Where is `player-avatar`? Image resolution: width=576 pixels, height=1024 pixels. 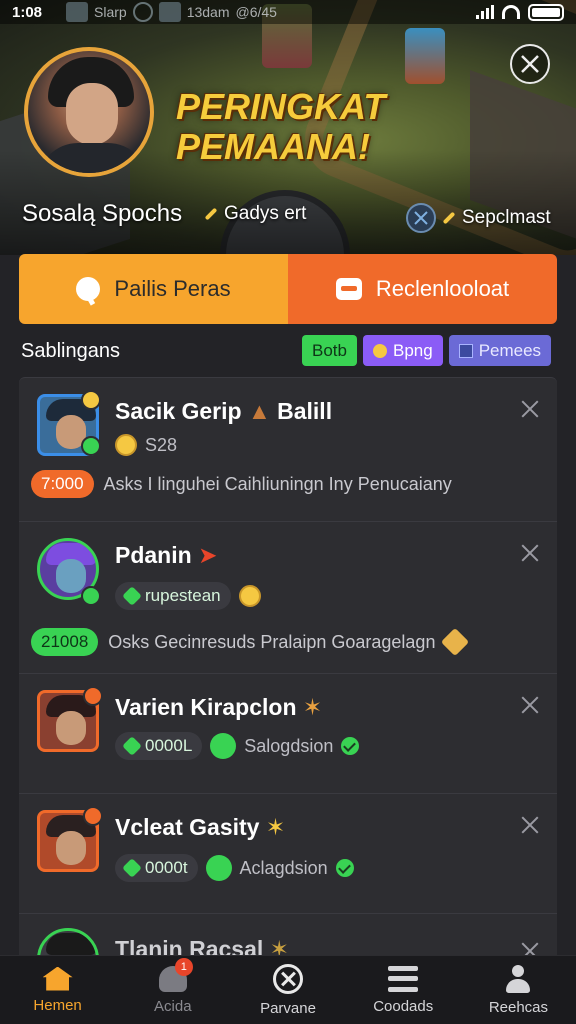
player-avatar is located at coordinates (89, 112).